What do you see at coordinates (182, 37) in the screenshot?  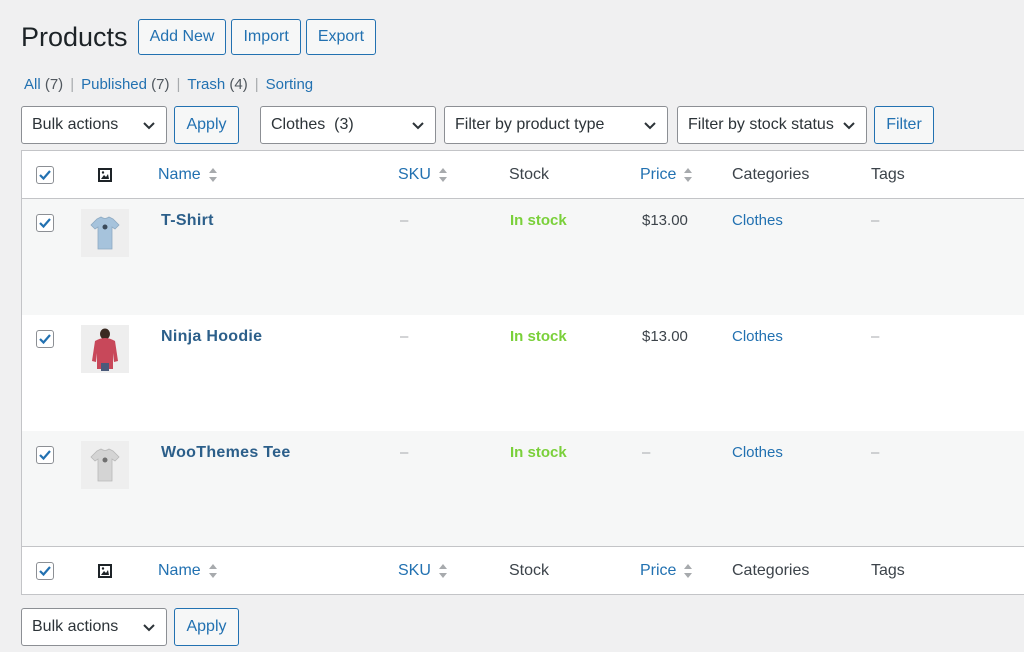 I see `add-new-button: Add New` at bounding box center [182, 37].